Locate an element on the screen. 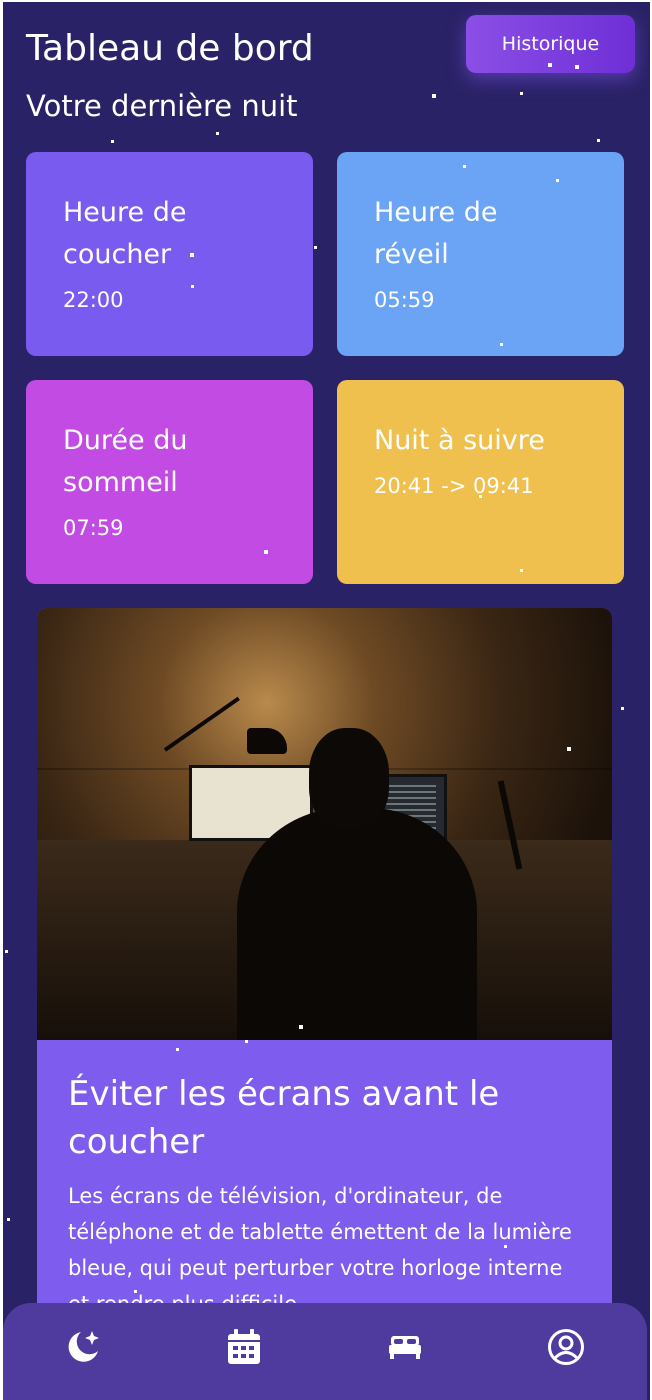  nav-profile is located at coordinates (566, 1349).